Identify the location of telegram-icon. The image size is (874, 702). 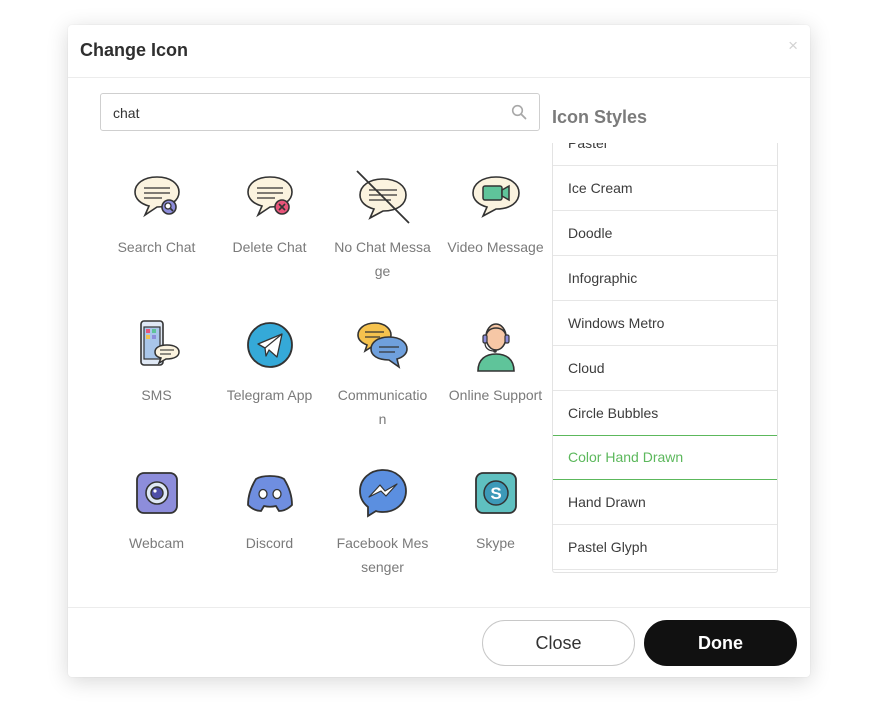
(269, 345).